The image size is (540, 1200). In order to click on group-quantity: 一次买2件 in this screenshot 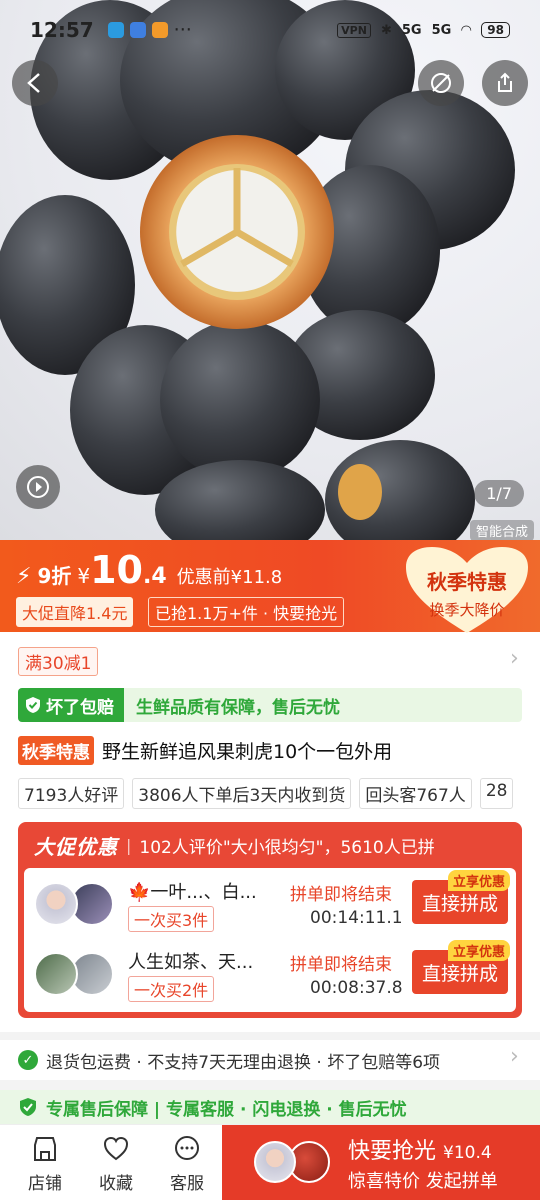, I will do `click(171, 989)`.